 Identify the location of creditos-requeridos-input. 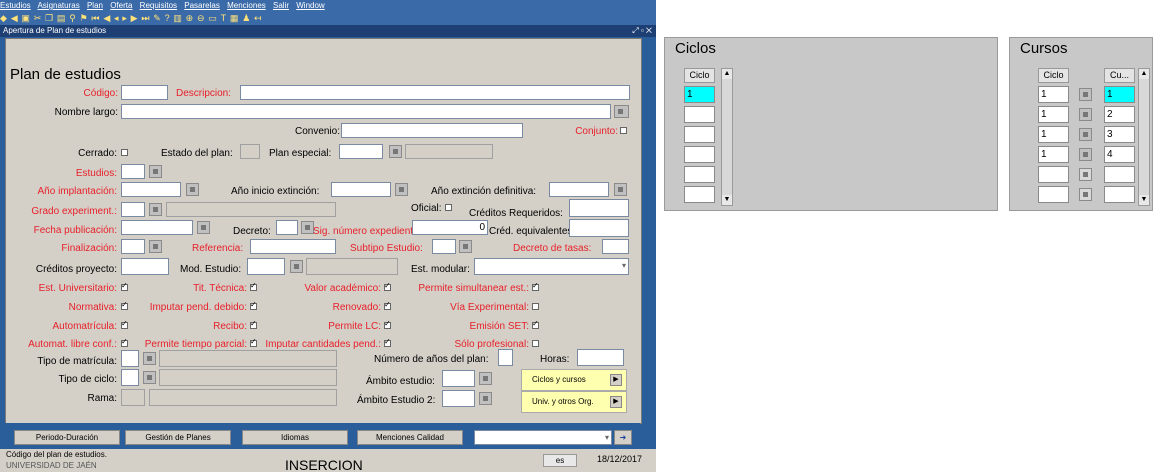
(599, 208).